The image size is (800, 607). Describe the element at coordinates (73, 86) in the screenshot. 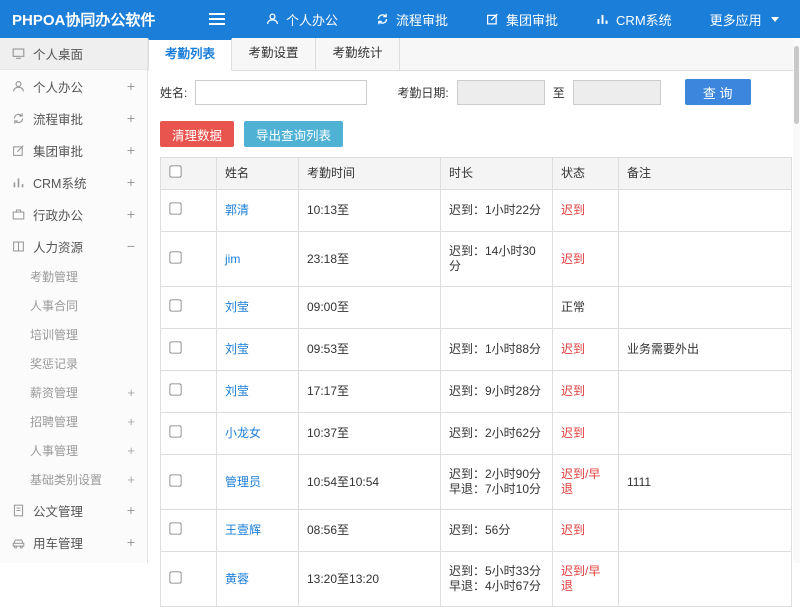

I see `sidebar-item-personal-office: 个人办公 +` at that location.